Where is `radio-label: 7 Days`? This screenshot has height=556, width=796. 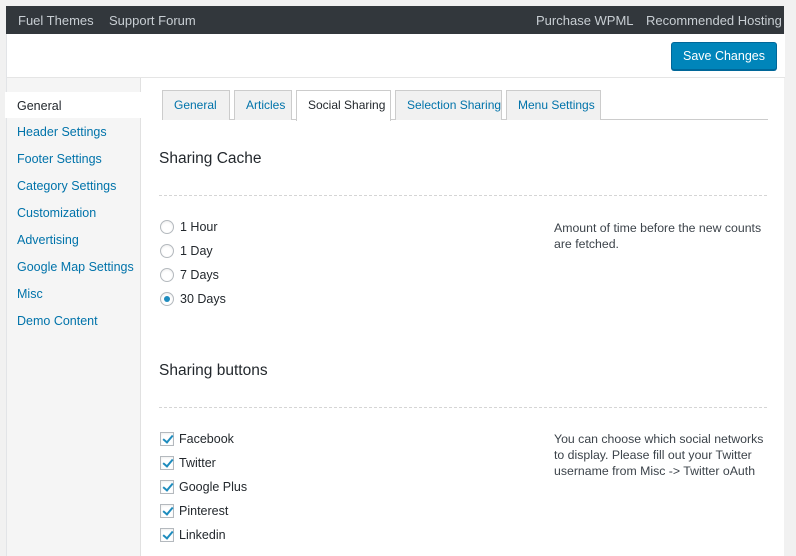 radio-label: 7 Days is located at coordinates (199, 275).